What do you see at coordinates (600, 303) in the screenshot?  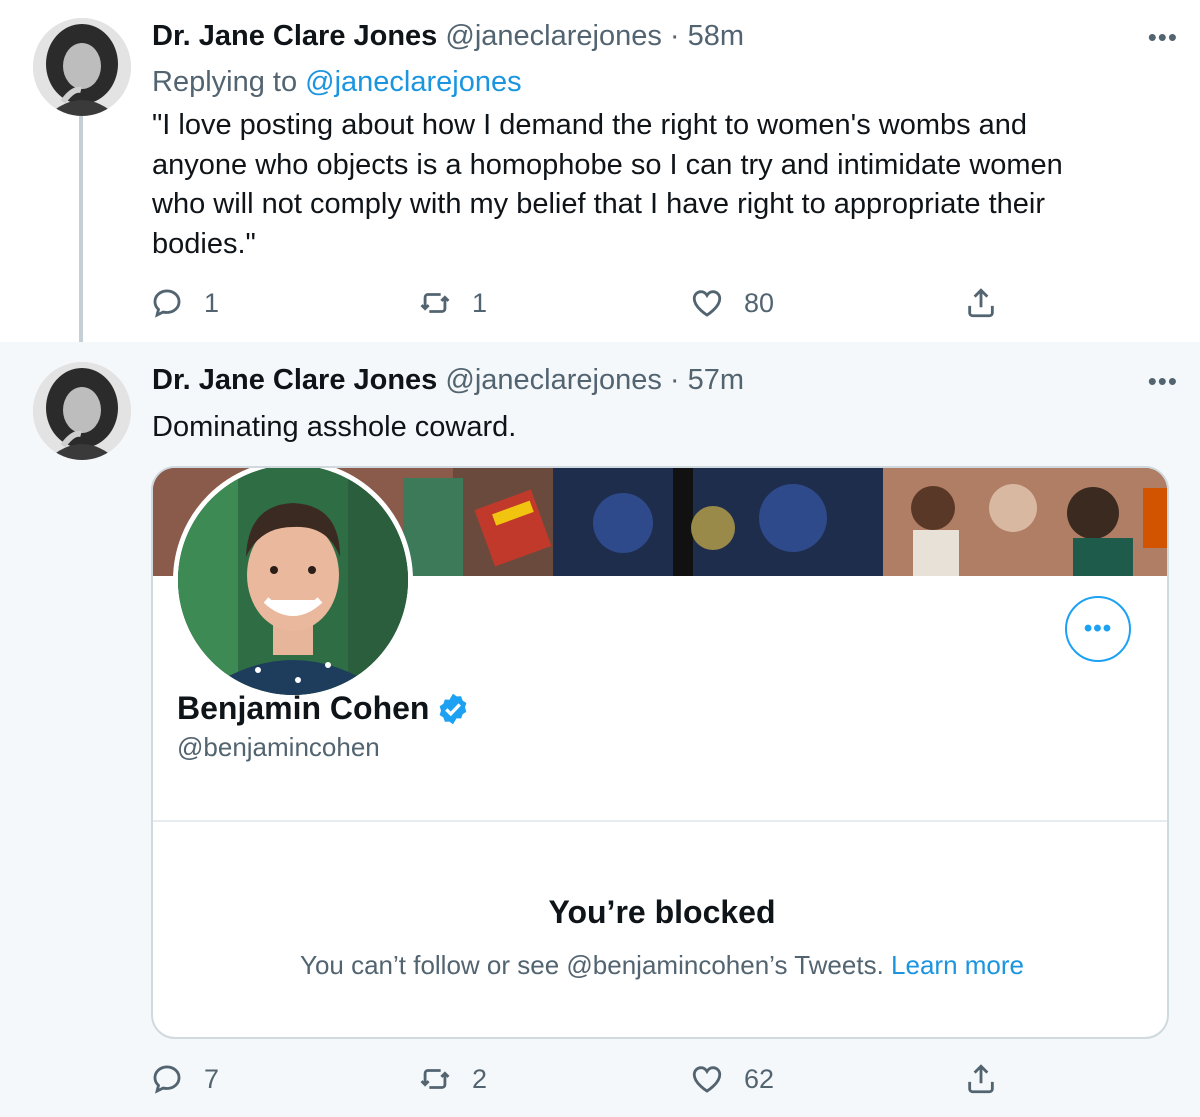 I see `tweet-actions: 1 1 80` at bounding box center [600, 303].